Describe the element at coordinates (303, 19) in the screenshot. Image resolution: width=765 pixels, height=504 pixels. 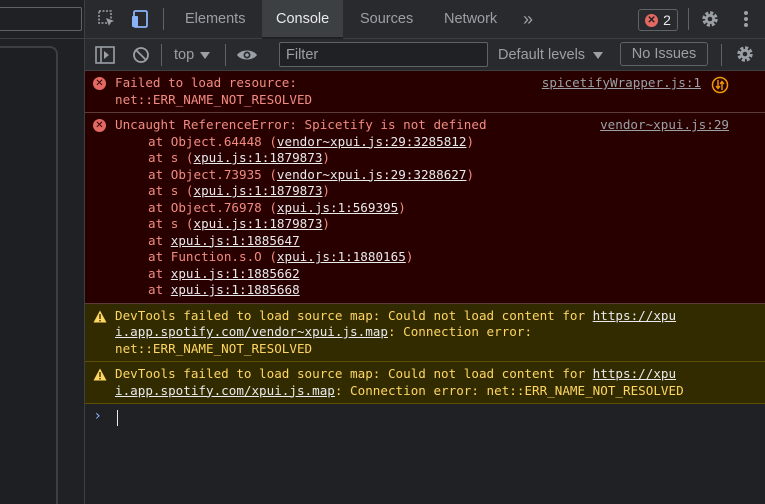
I see `tab-console: Console` at that location.